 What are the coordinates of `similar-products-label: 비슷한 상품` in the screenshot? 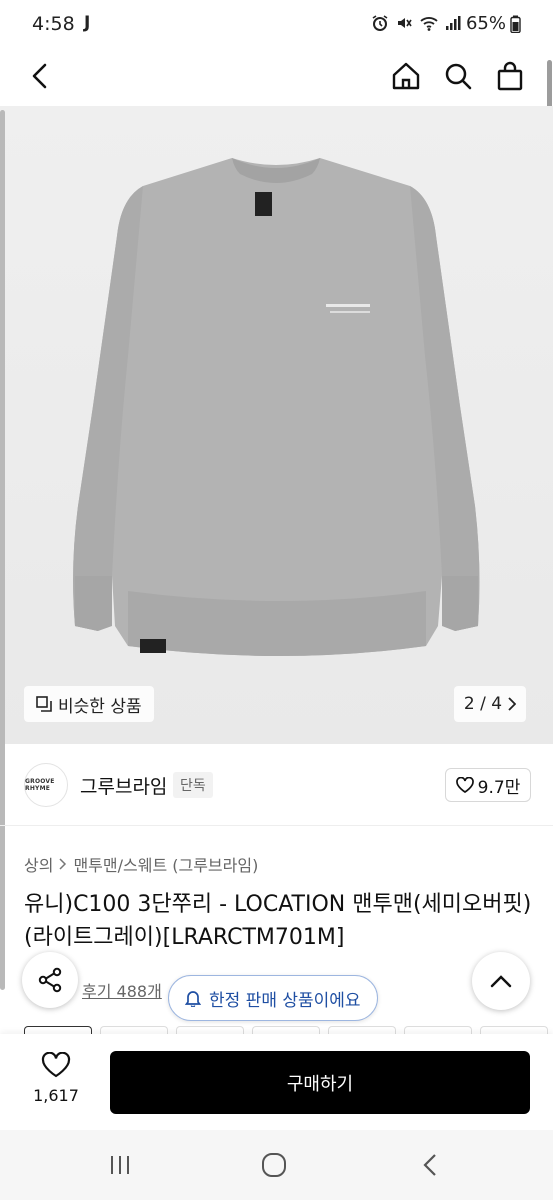 It's located at (100, 706).